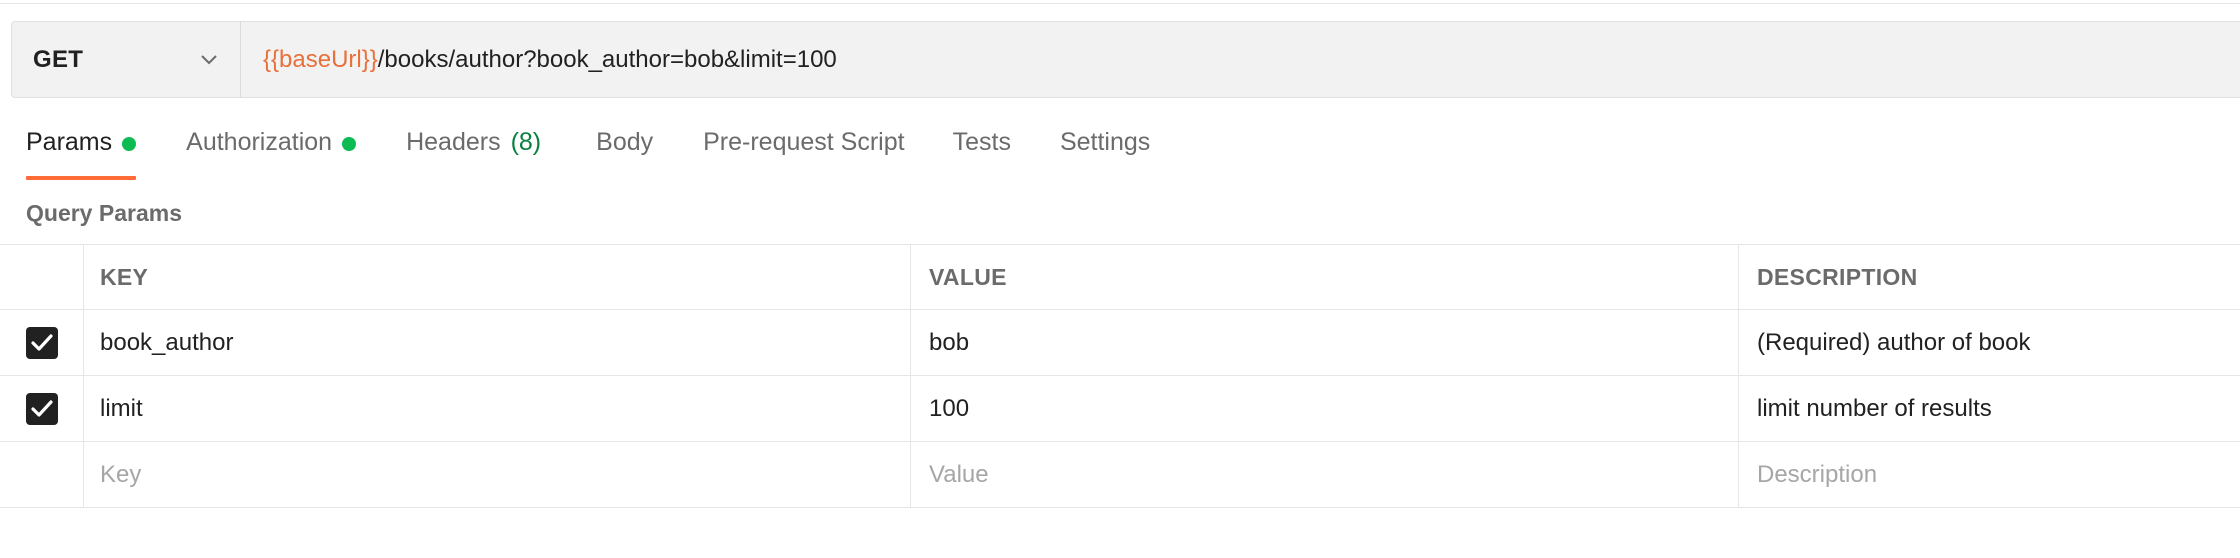  What do you see at coordinates (209, 60) in the screenshot?
I see `chevron-down-icon` at bounding box center [209, 60].